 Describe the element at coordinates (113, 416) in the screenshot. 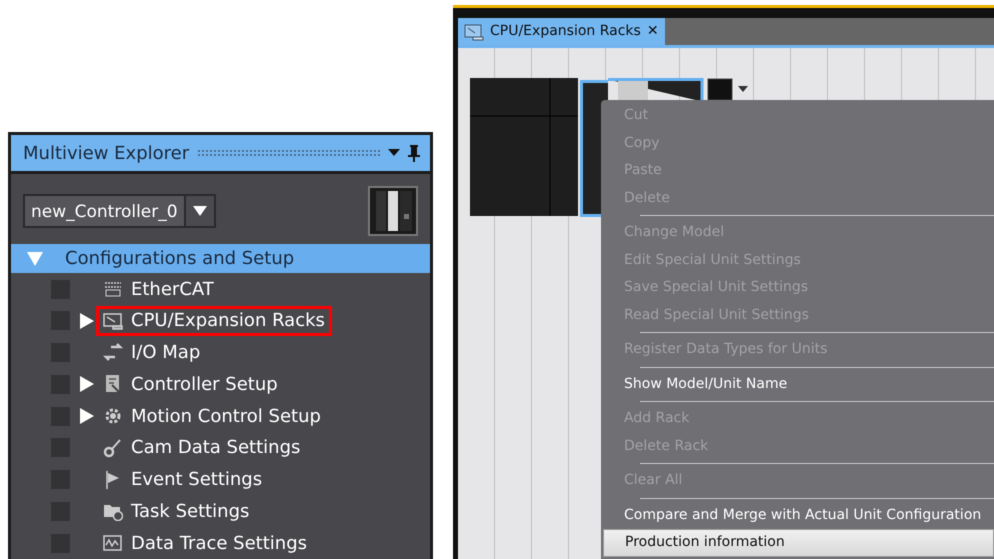

I see `gear-icon` at that location.